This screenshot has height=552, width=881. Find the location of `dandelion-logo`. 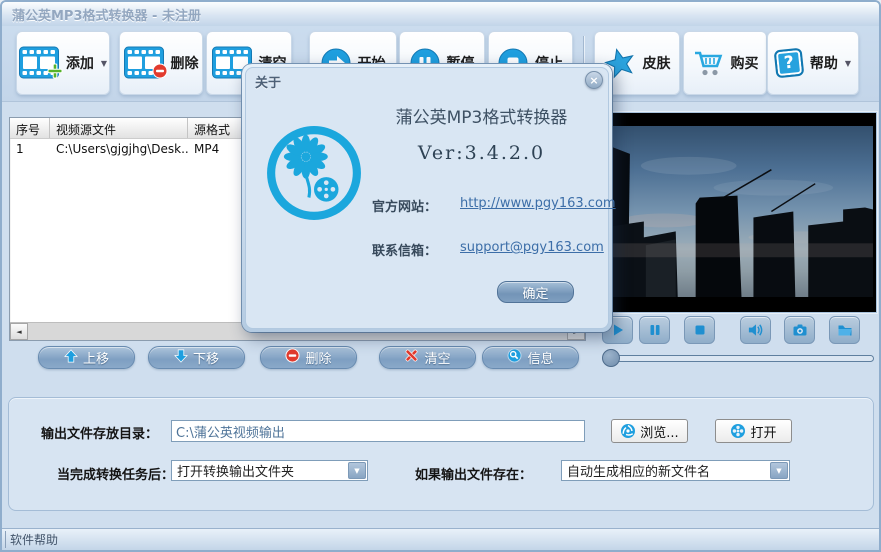

dandelion-logo is located at coordinates (314, 175).